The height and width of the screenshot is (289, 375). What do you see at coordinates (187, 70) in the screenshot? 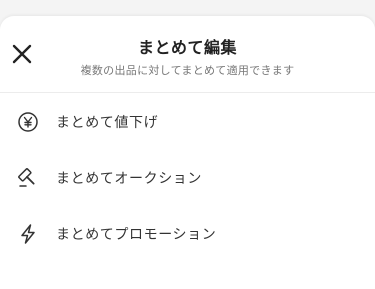
I see `page-subtitle: 複数の出品に対してまとめて適用できます` at bounding box center [187, 70].